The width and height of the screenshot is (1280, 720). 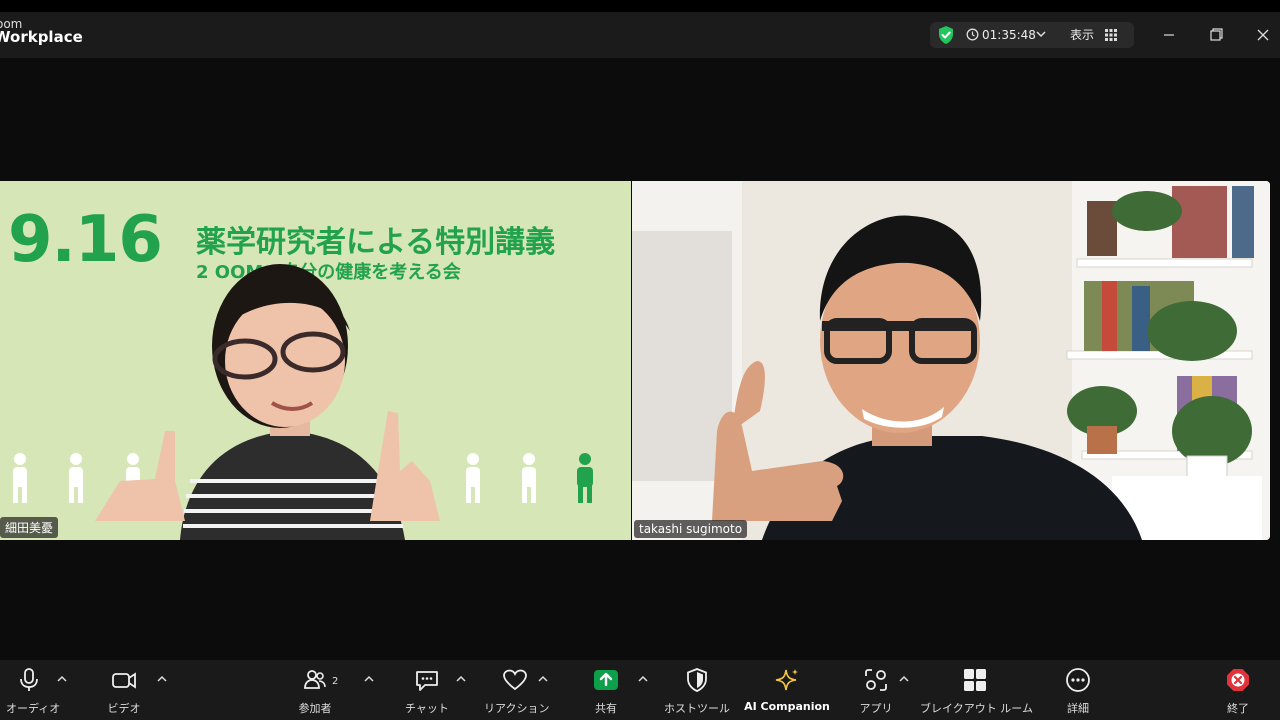 I want to click on restore-icon, so click(x=1216, y=35).